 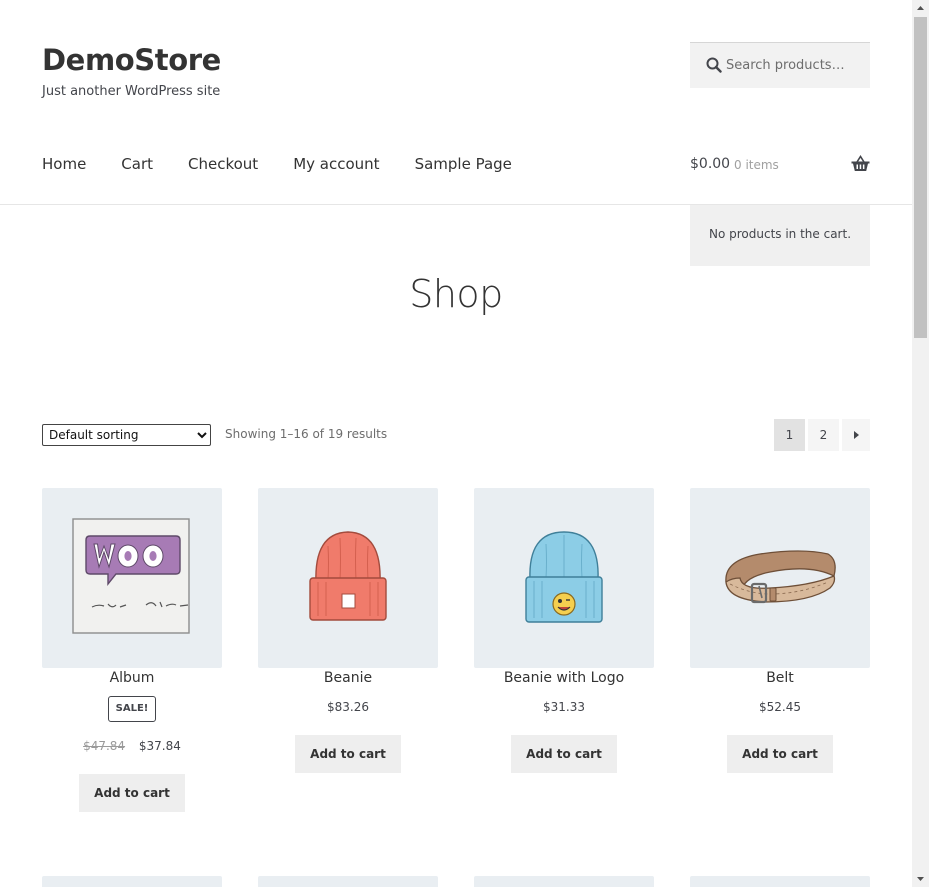 I want to click on product-name: Beanie, so click(x=348, y=678).